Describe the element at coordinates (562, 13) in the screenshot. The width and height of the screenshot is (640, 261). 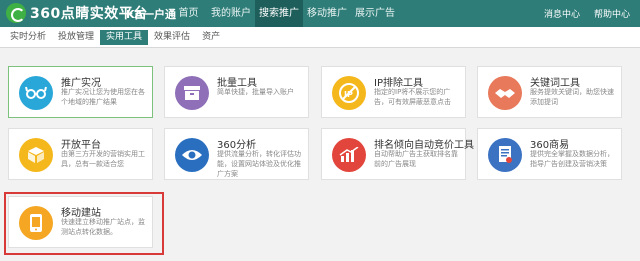
I see `message-center-link: 消息中心` at that location.